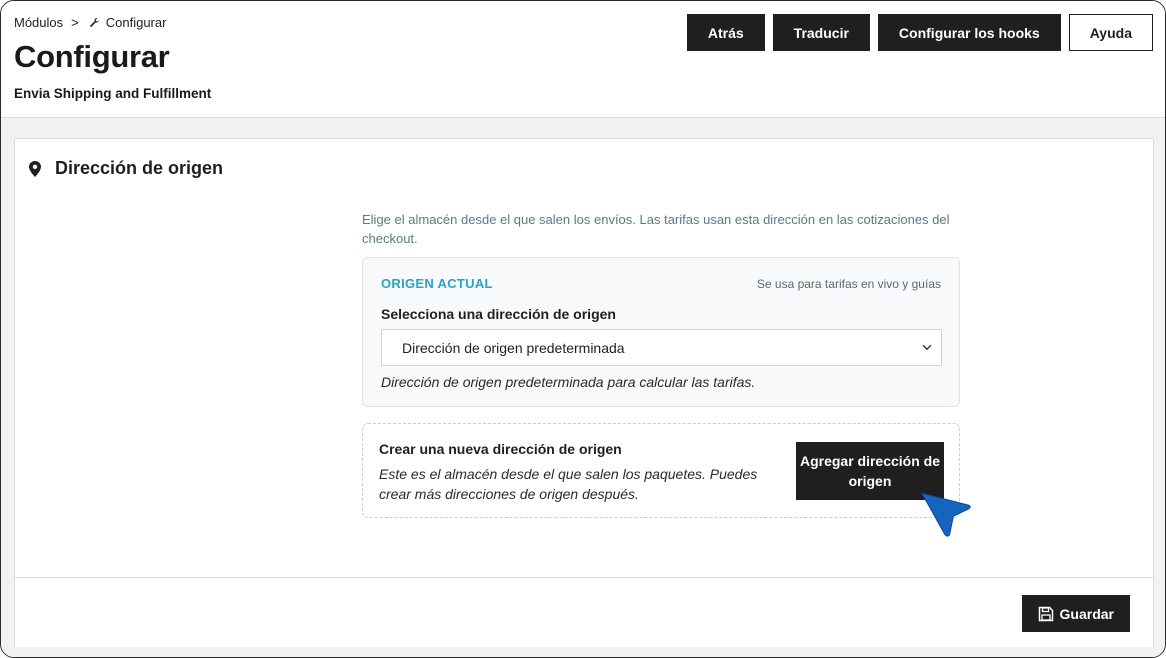 This screenshot has height=658, width=1166. What do you see at coordinates (945, 514) in the screenshot?
I see `mouse-pointer-icon` at bounding box center [945, 514].